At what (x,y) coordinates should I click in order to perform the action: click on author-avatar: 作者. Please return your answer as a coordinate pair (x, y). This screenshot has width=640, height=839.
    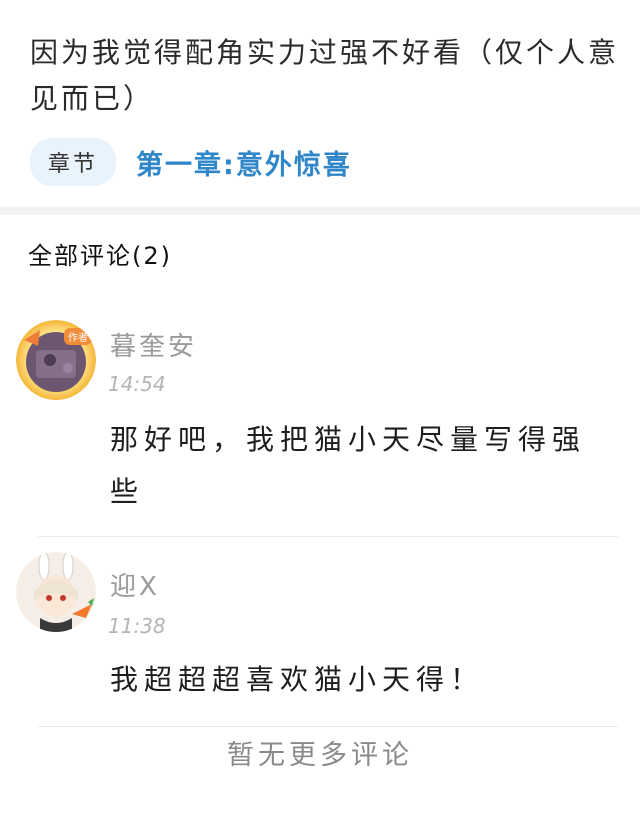
    Looking at the image, I should click on (56, 360).